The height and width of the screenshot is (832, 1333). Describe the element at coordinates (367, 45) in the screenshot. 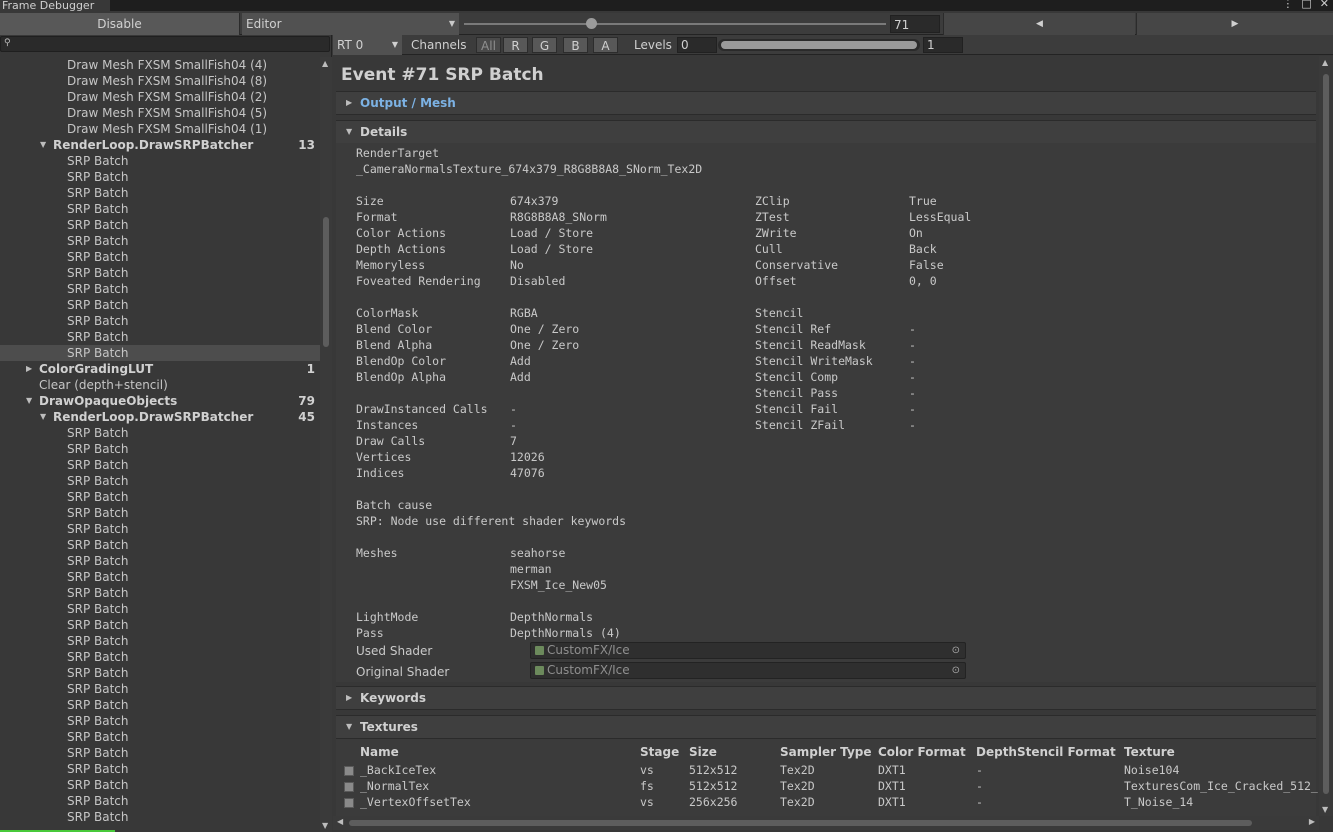

I see `rt-select: RT 0 ▼` at that location.